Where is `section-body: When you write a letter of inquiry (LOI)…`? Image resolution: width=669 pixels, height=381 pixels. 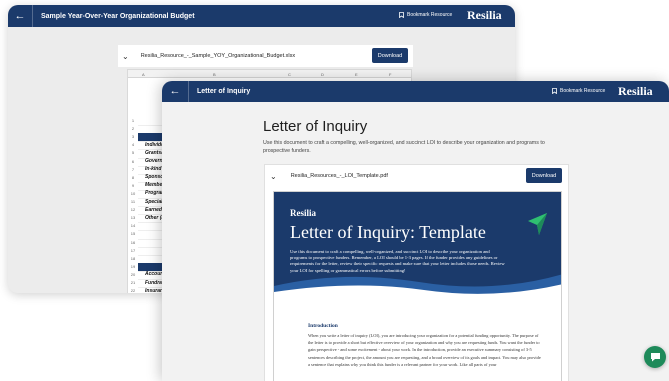 section-body: When you write a letter of inquiry (LOI)… is located at coordinates (424, 350).